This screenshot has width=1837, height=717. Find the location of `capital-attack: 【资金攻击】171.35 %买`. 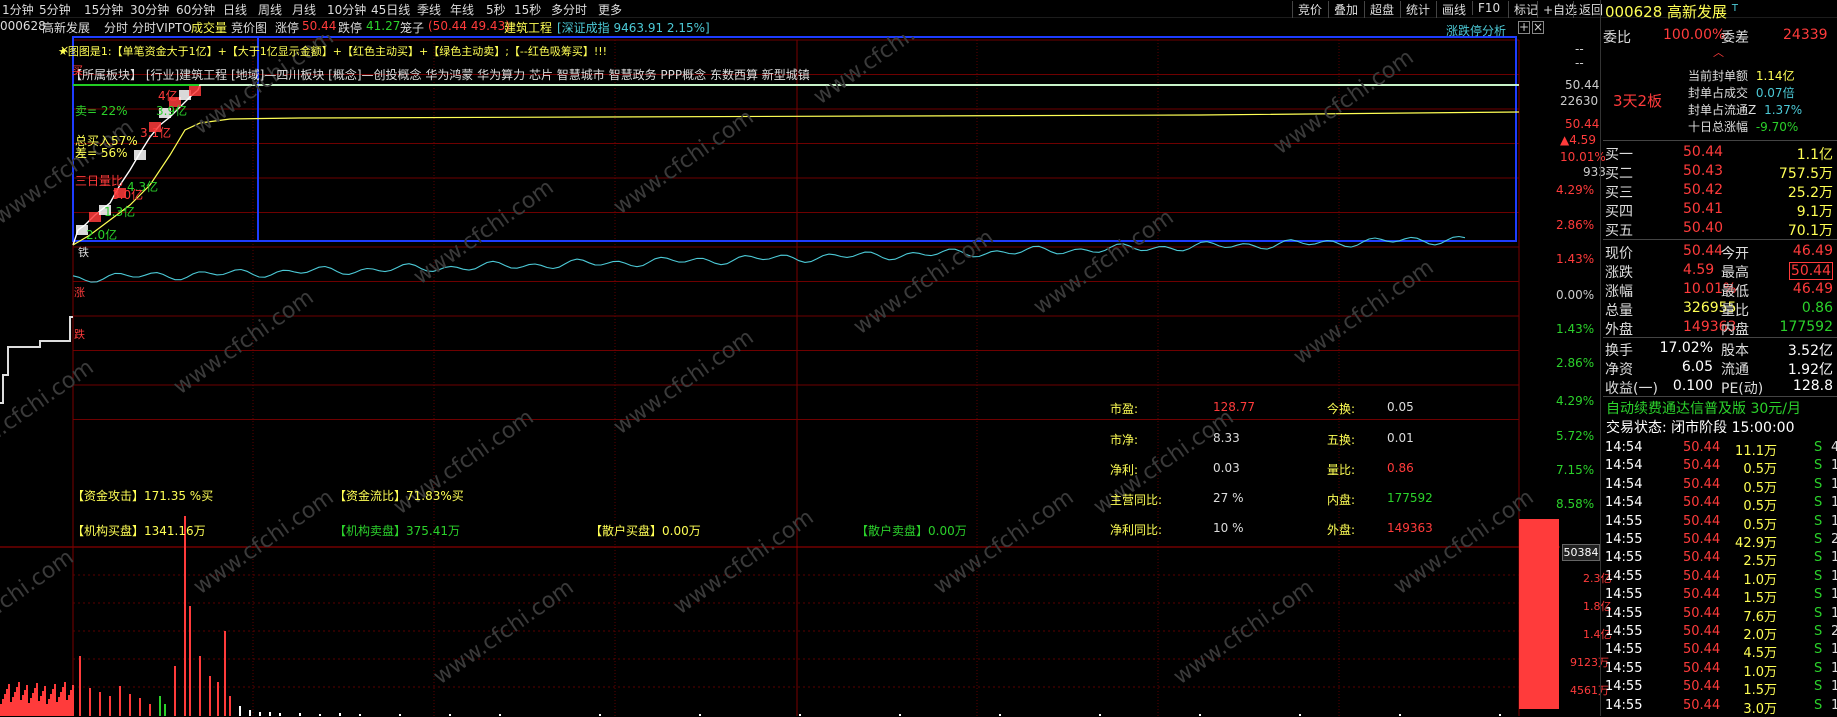

capital-attack: 【资金攻击】171.35 %买 is located at coordinates (143, 496).